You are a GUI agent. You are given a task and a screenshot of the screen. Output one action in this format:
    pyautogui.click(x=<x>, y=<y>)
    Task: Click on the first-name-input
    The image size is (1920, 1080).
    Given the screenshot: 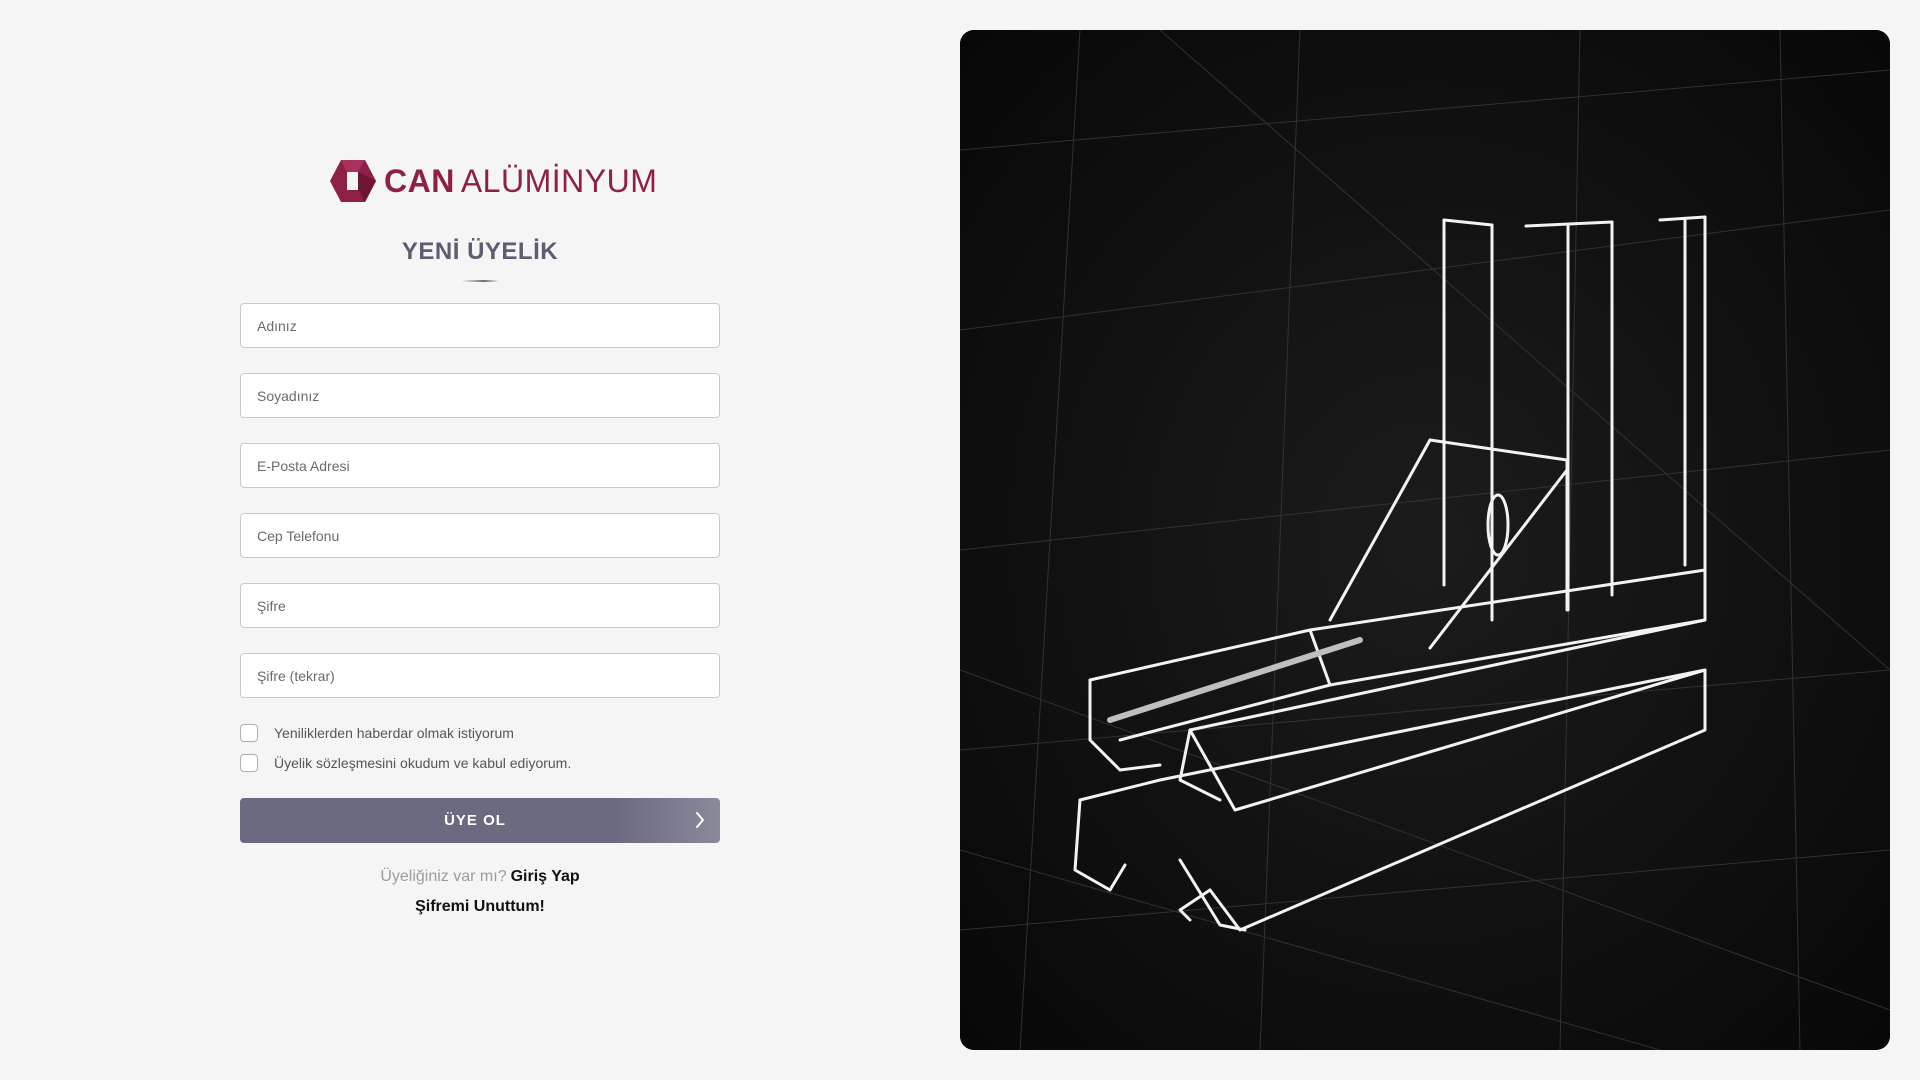 What is the action you would take?
    pyautogui.click(x=480, y=325)
    